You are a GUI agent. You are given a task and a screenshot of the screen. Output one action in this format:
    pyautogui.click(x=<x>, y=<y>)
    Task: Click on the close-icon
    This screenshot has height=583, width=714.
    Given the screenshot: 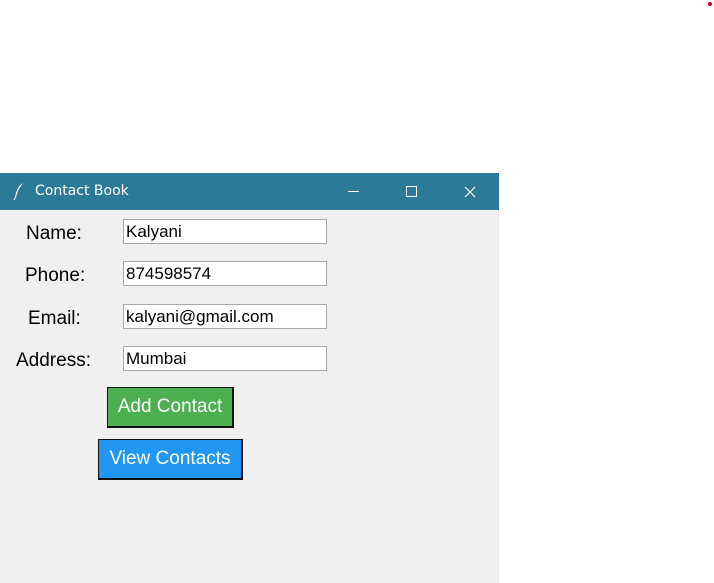 What is the action you would take?
    pyautogui.click(x=470, y=191)
    